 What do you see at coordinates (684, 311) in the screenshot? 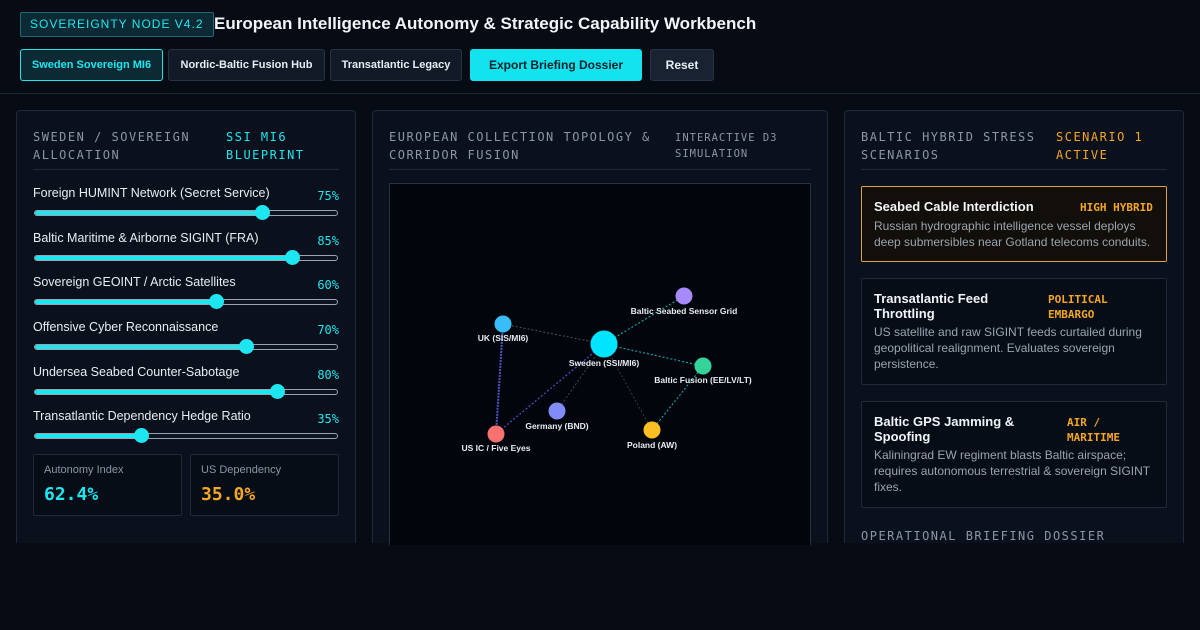
I see `node-label: Baltic Seabed Sensor Grid` at bounding box center [684, 311].